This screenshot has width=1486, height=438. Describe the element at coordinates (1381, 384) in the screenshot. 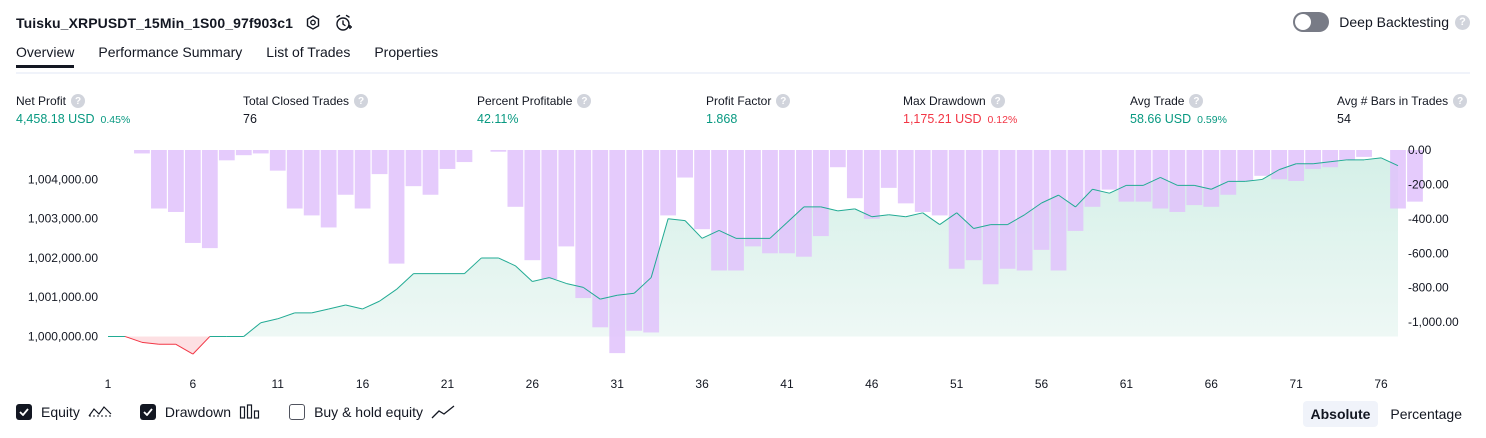

I see `x-axis-tick-label: 76` at that location.